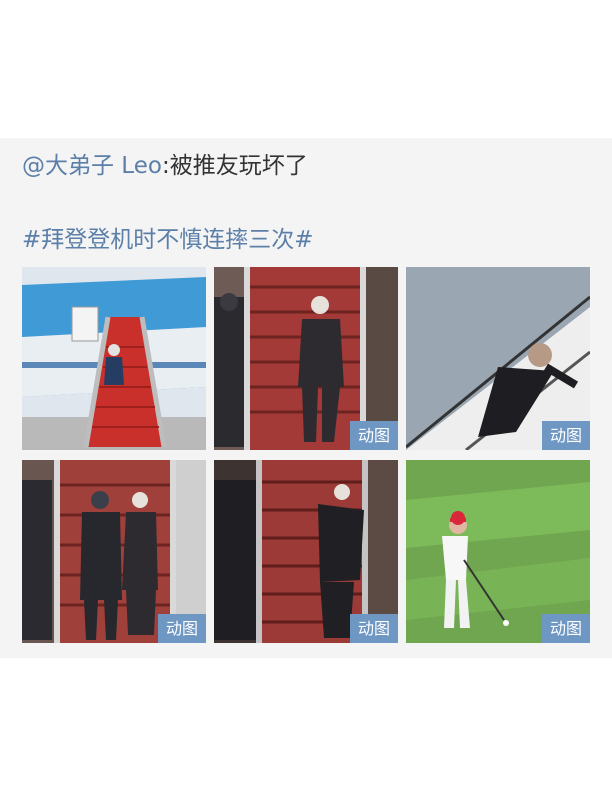 This screenshot has height=792, width=612. Describe the element at coordinates (168, 240) in the screenshot. I see `hashtag-link: #拜登登机时不慎连摔三次#` at that location.